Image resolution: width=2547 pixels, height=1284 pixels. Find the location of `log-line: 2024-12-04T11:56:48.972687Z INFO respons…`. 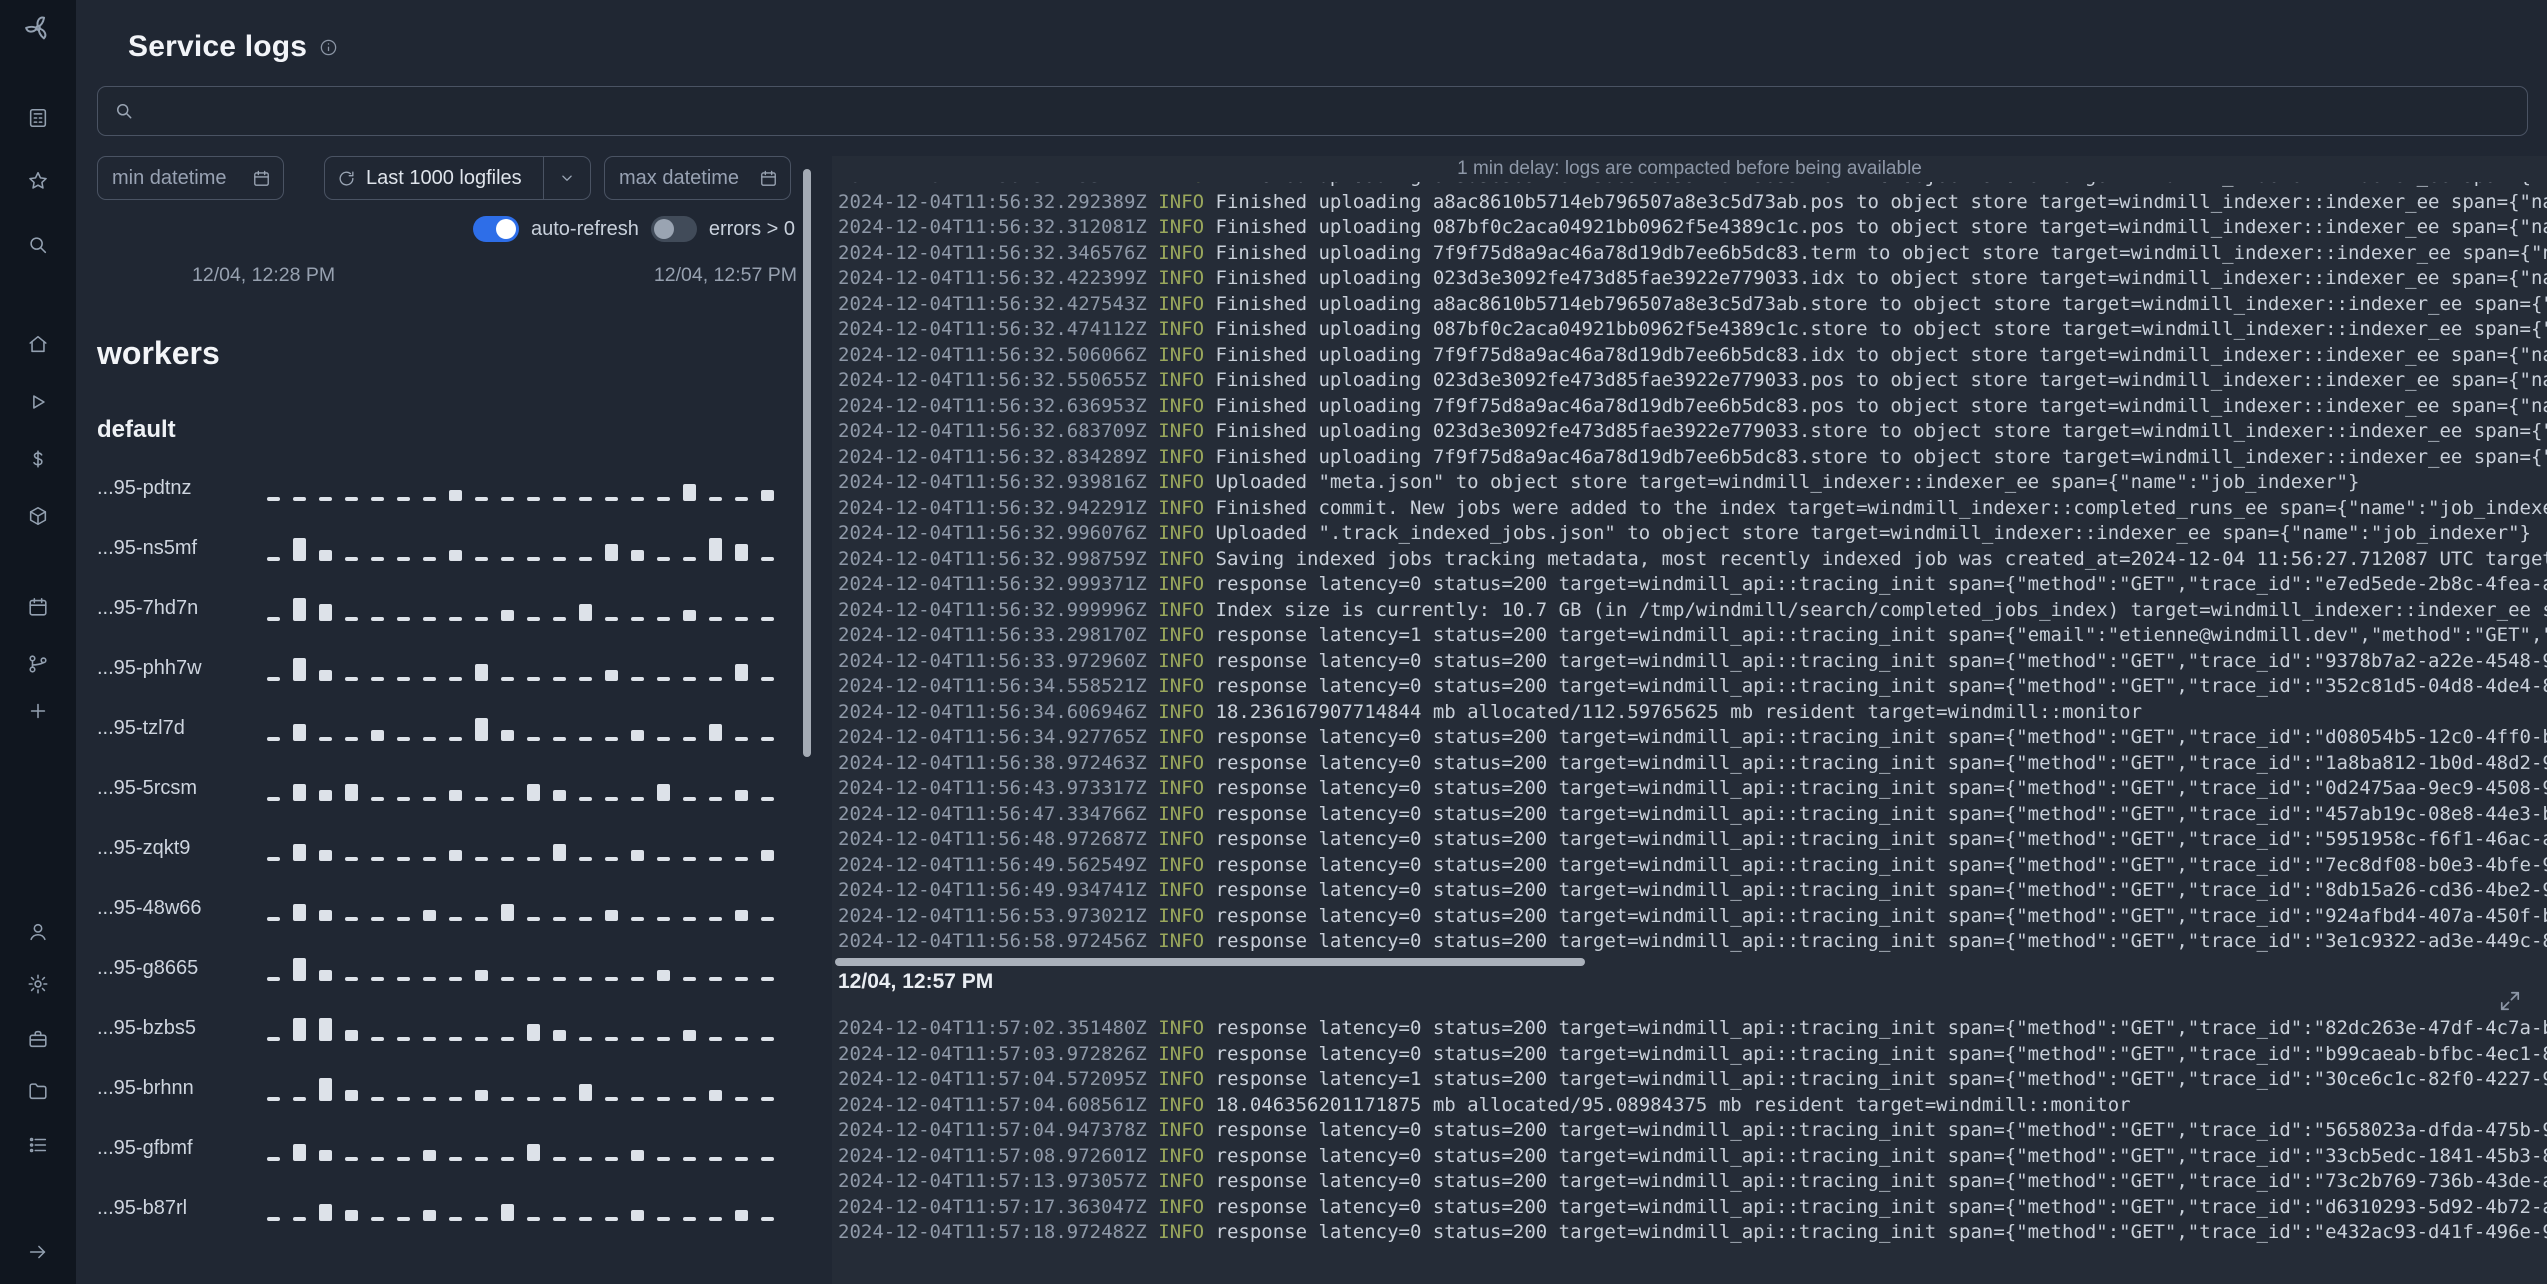

log-line: 2024-12-04T11:56:48.972687Z INFO respons… is located at coordinates (1692, 839).